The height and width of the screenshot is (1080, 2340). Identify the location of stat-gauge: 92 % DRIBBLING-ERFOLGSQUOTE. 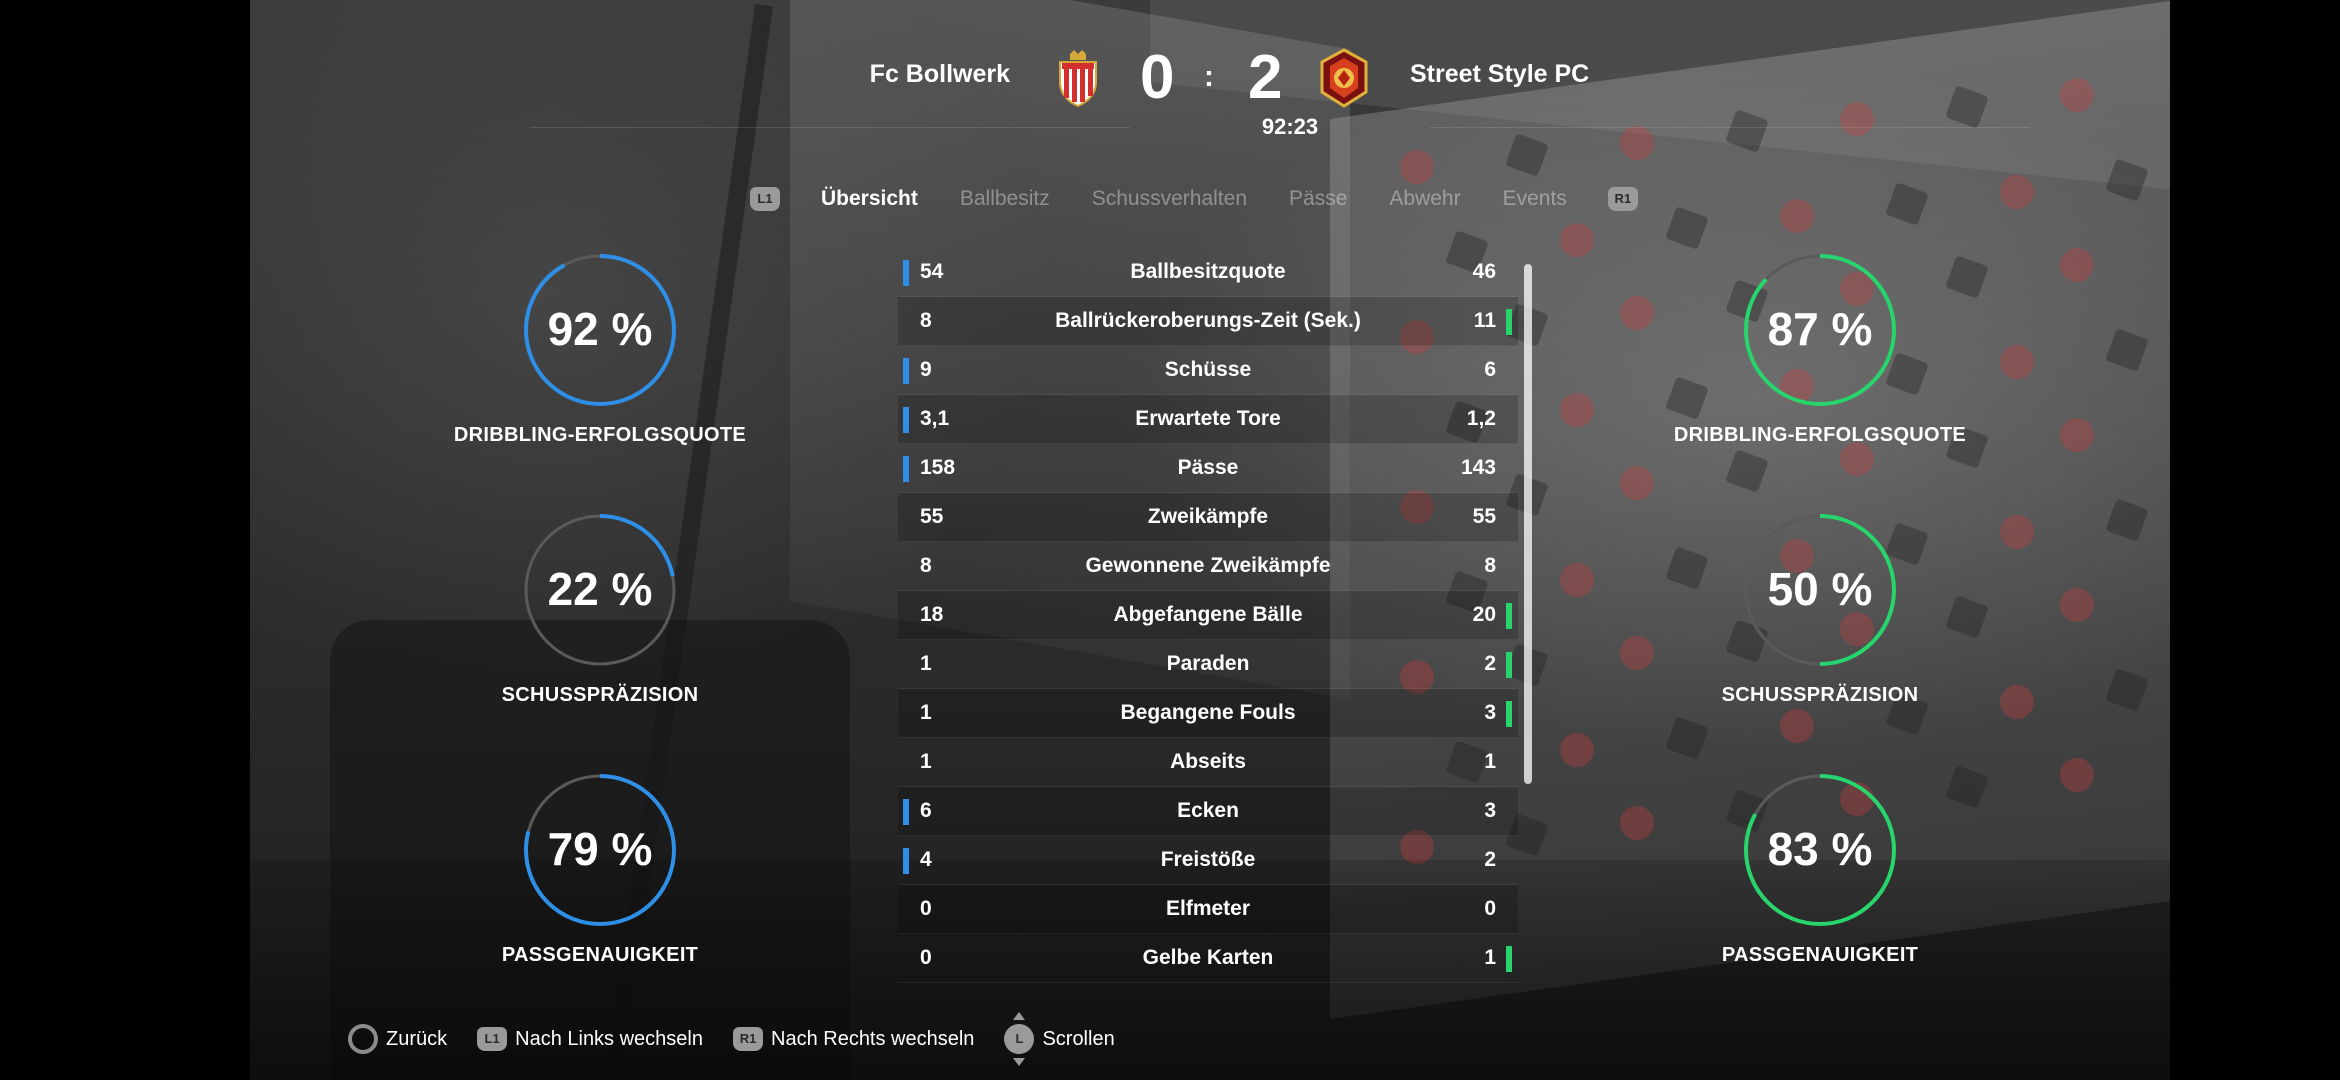
(600, 348).